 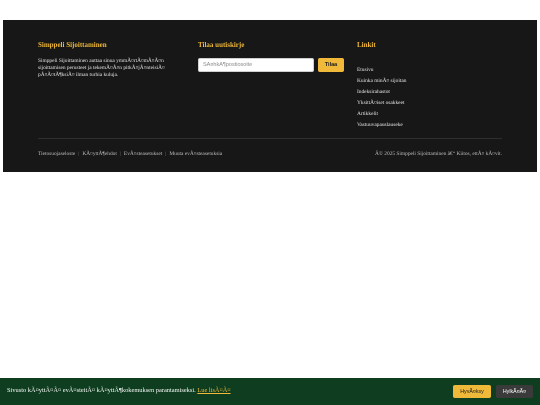 What do you see at coordinates (432, 98) in the screenshot?
I see `list-item: YksittÃ¤iset osakkeet` at bounding box center [432, 98].